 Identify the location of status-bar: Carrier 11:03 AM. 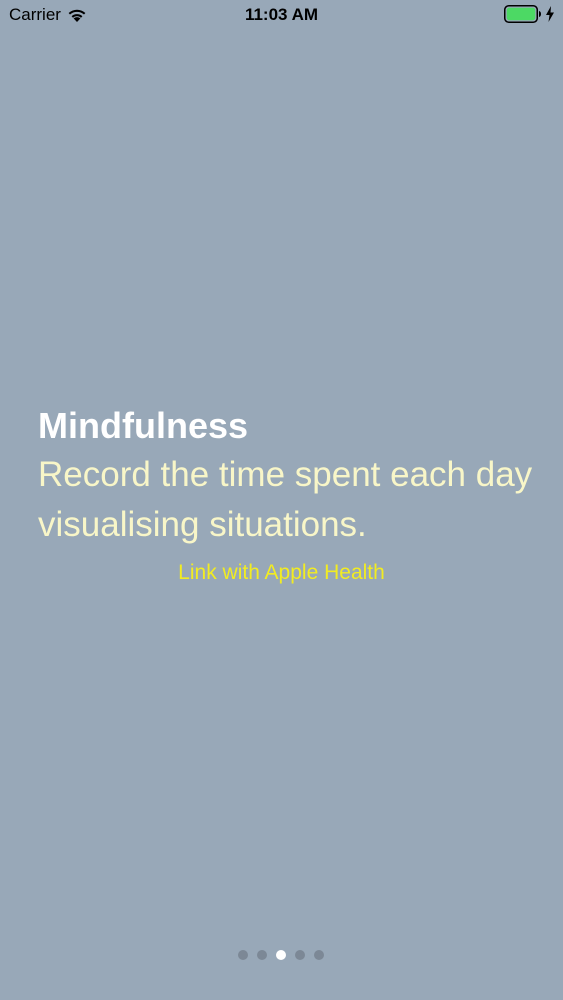
(281, 15).